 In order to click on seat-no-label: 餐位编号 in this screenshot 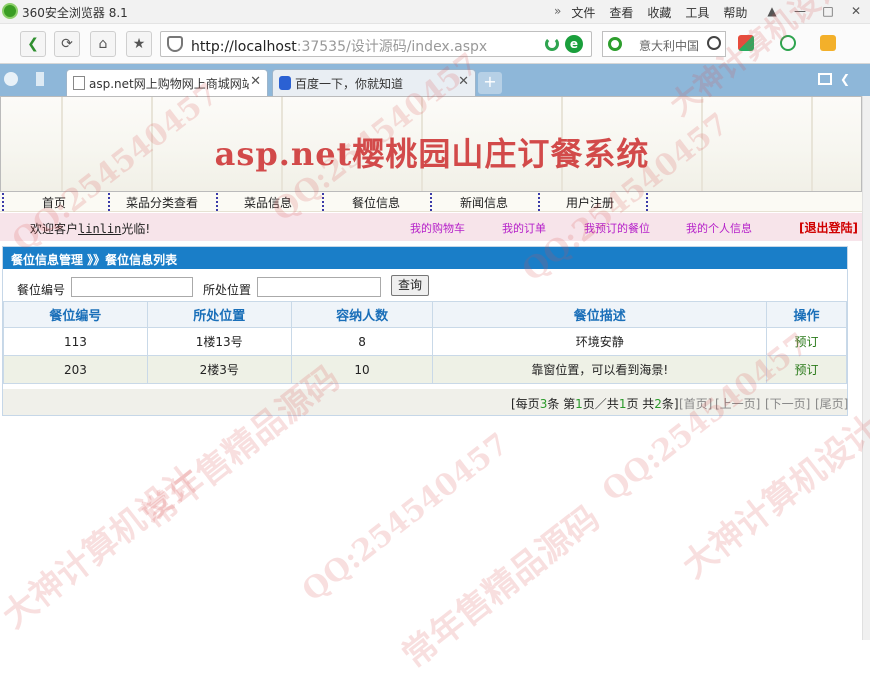, I will do `click(41, 290)`.